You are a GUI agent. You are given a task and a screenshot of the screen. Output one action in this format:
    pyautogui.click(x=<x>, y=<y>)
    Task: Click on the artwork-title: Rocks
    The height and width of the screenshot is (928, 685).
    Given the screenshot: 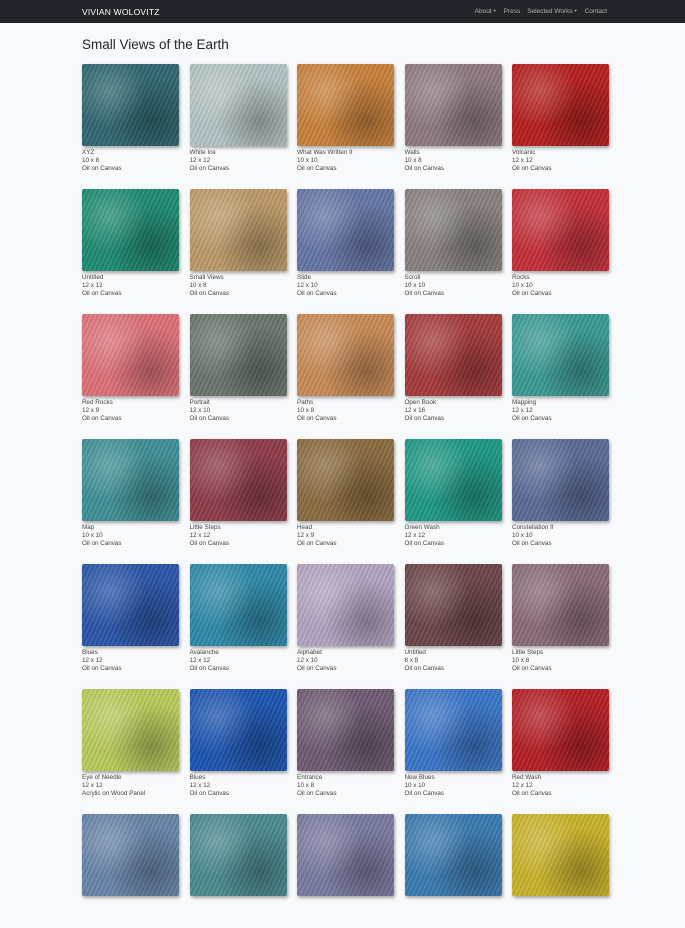 What is the action you would take?
    pyautogui.click(x=521, y=277)
    